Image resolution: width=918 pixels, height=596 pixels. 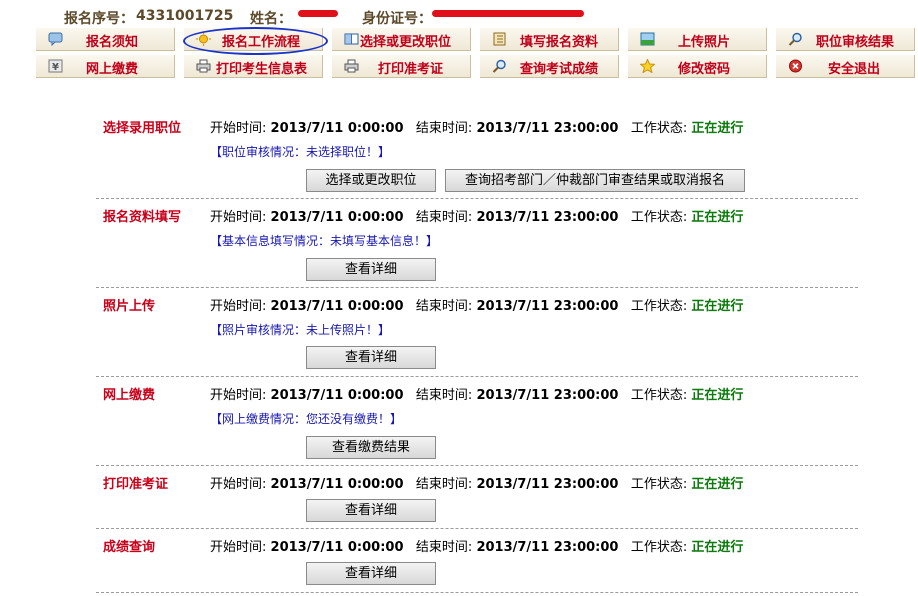 What do you see at coordinates (549, 66) in the screenshot?
I see `nav-query-scores: 查询考试成绩` at bounding box center [549, 66].